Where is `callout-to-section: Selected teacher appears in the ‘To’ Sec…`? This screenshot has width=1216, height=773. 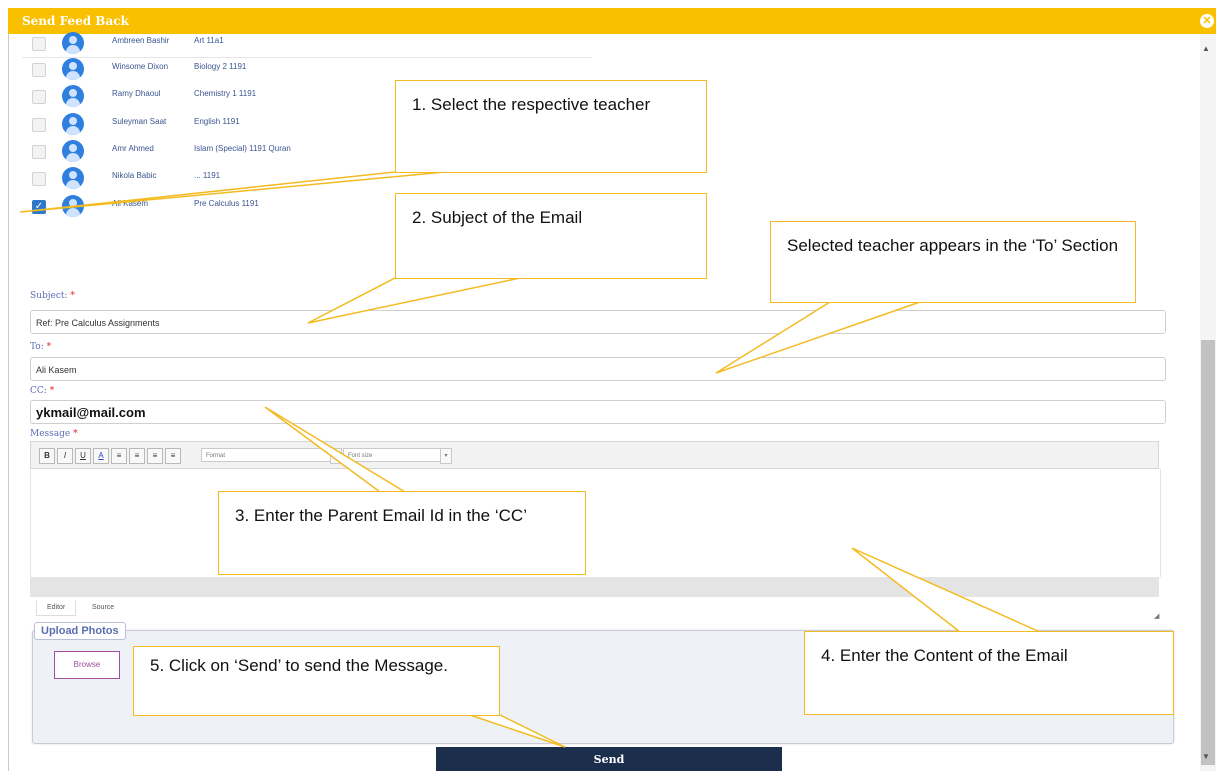
callout-to-section: Selected teacher appears in the ‘To’ Sec… is located at coordinates (953, 262).